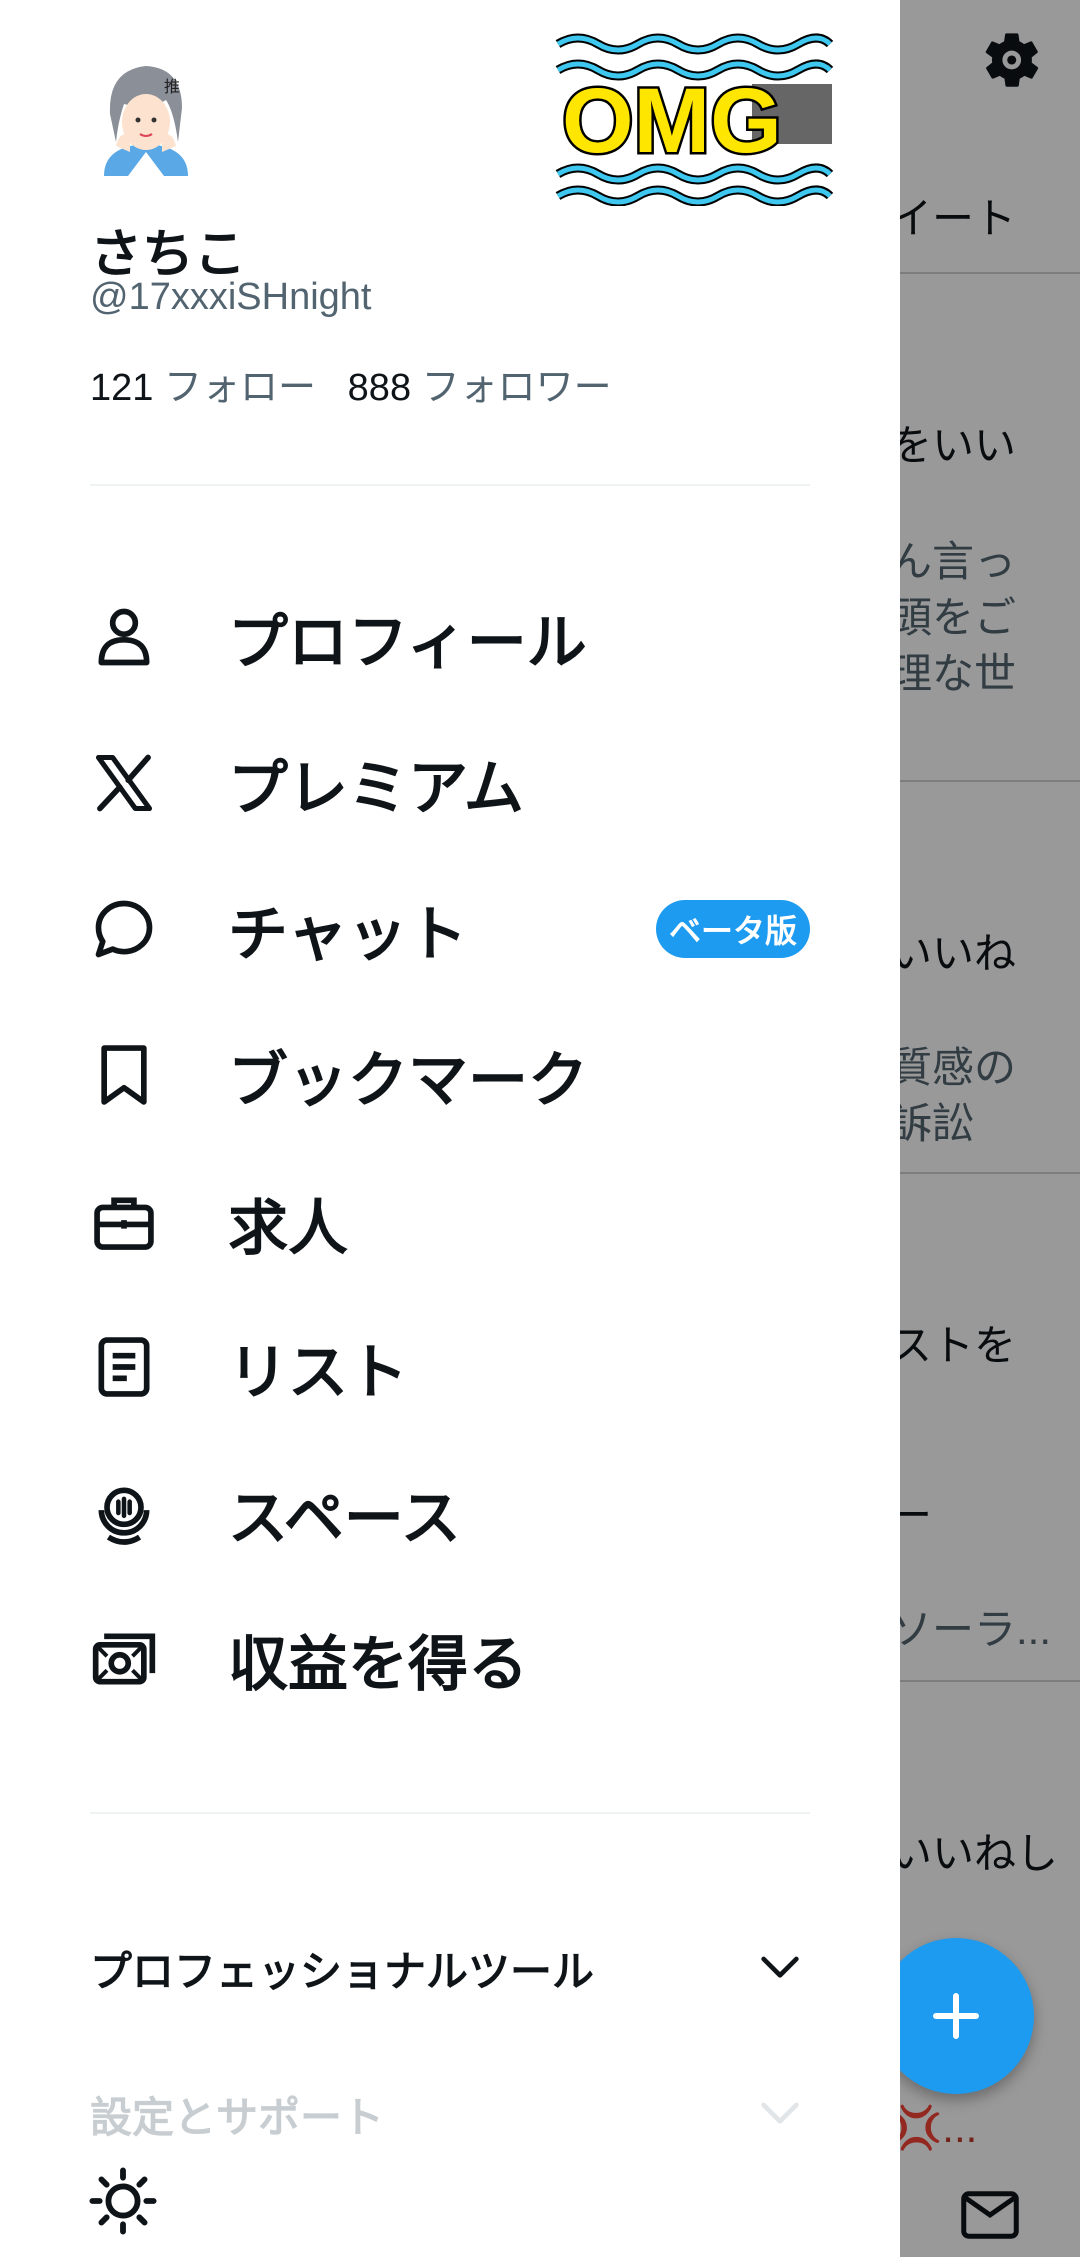 Image resolution: width=1080 pixels, height=2257 pixels. Describe the element at coordinates (239, 388) in the screenshot. I see `following-label: フォロー` at that location.